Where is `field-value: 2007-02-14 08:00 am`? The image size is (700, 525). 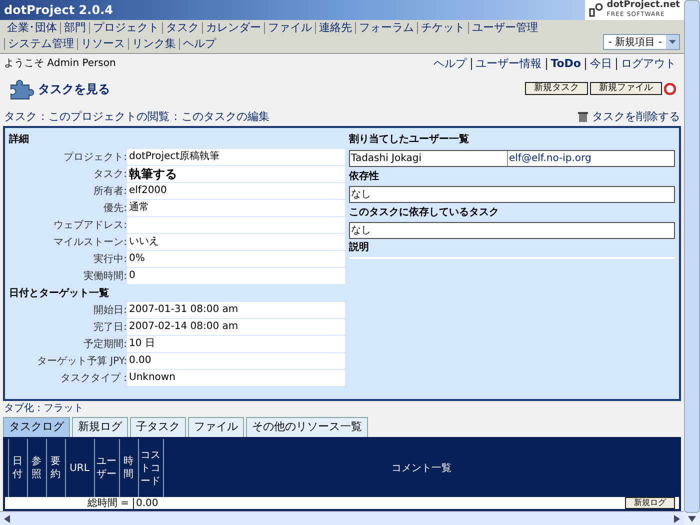 field-value: 2007-02-14 08:00 am is located at coordinates (236, 327).